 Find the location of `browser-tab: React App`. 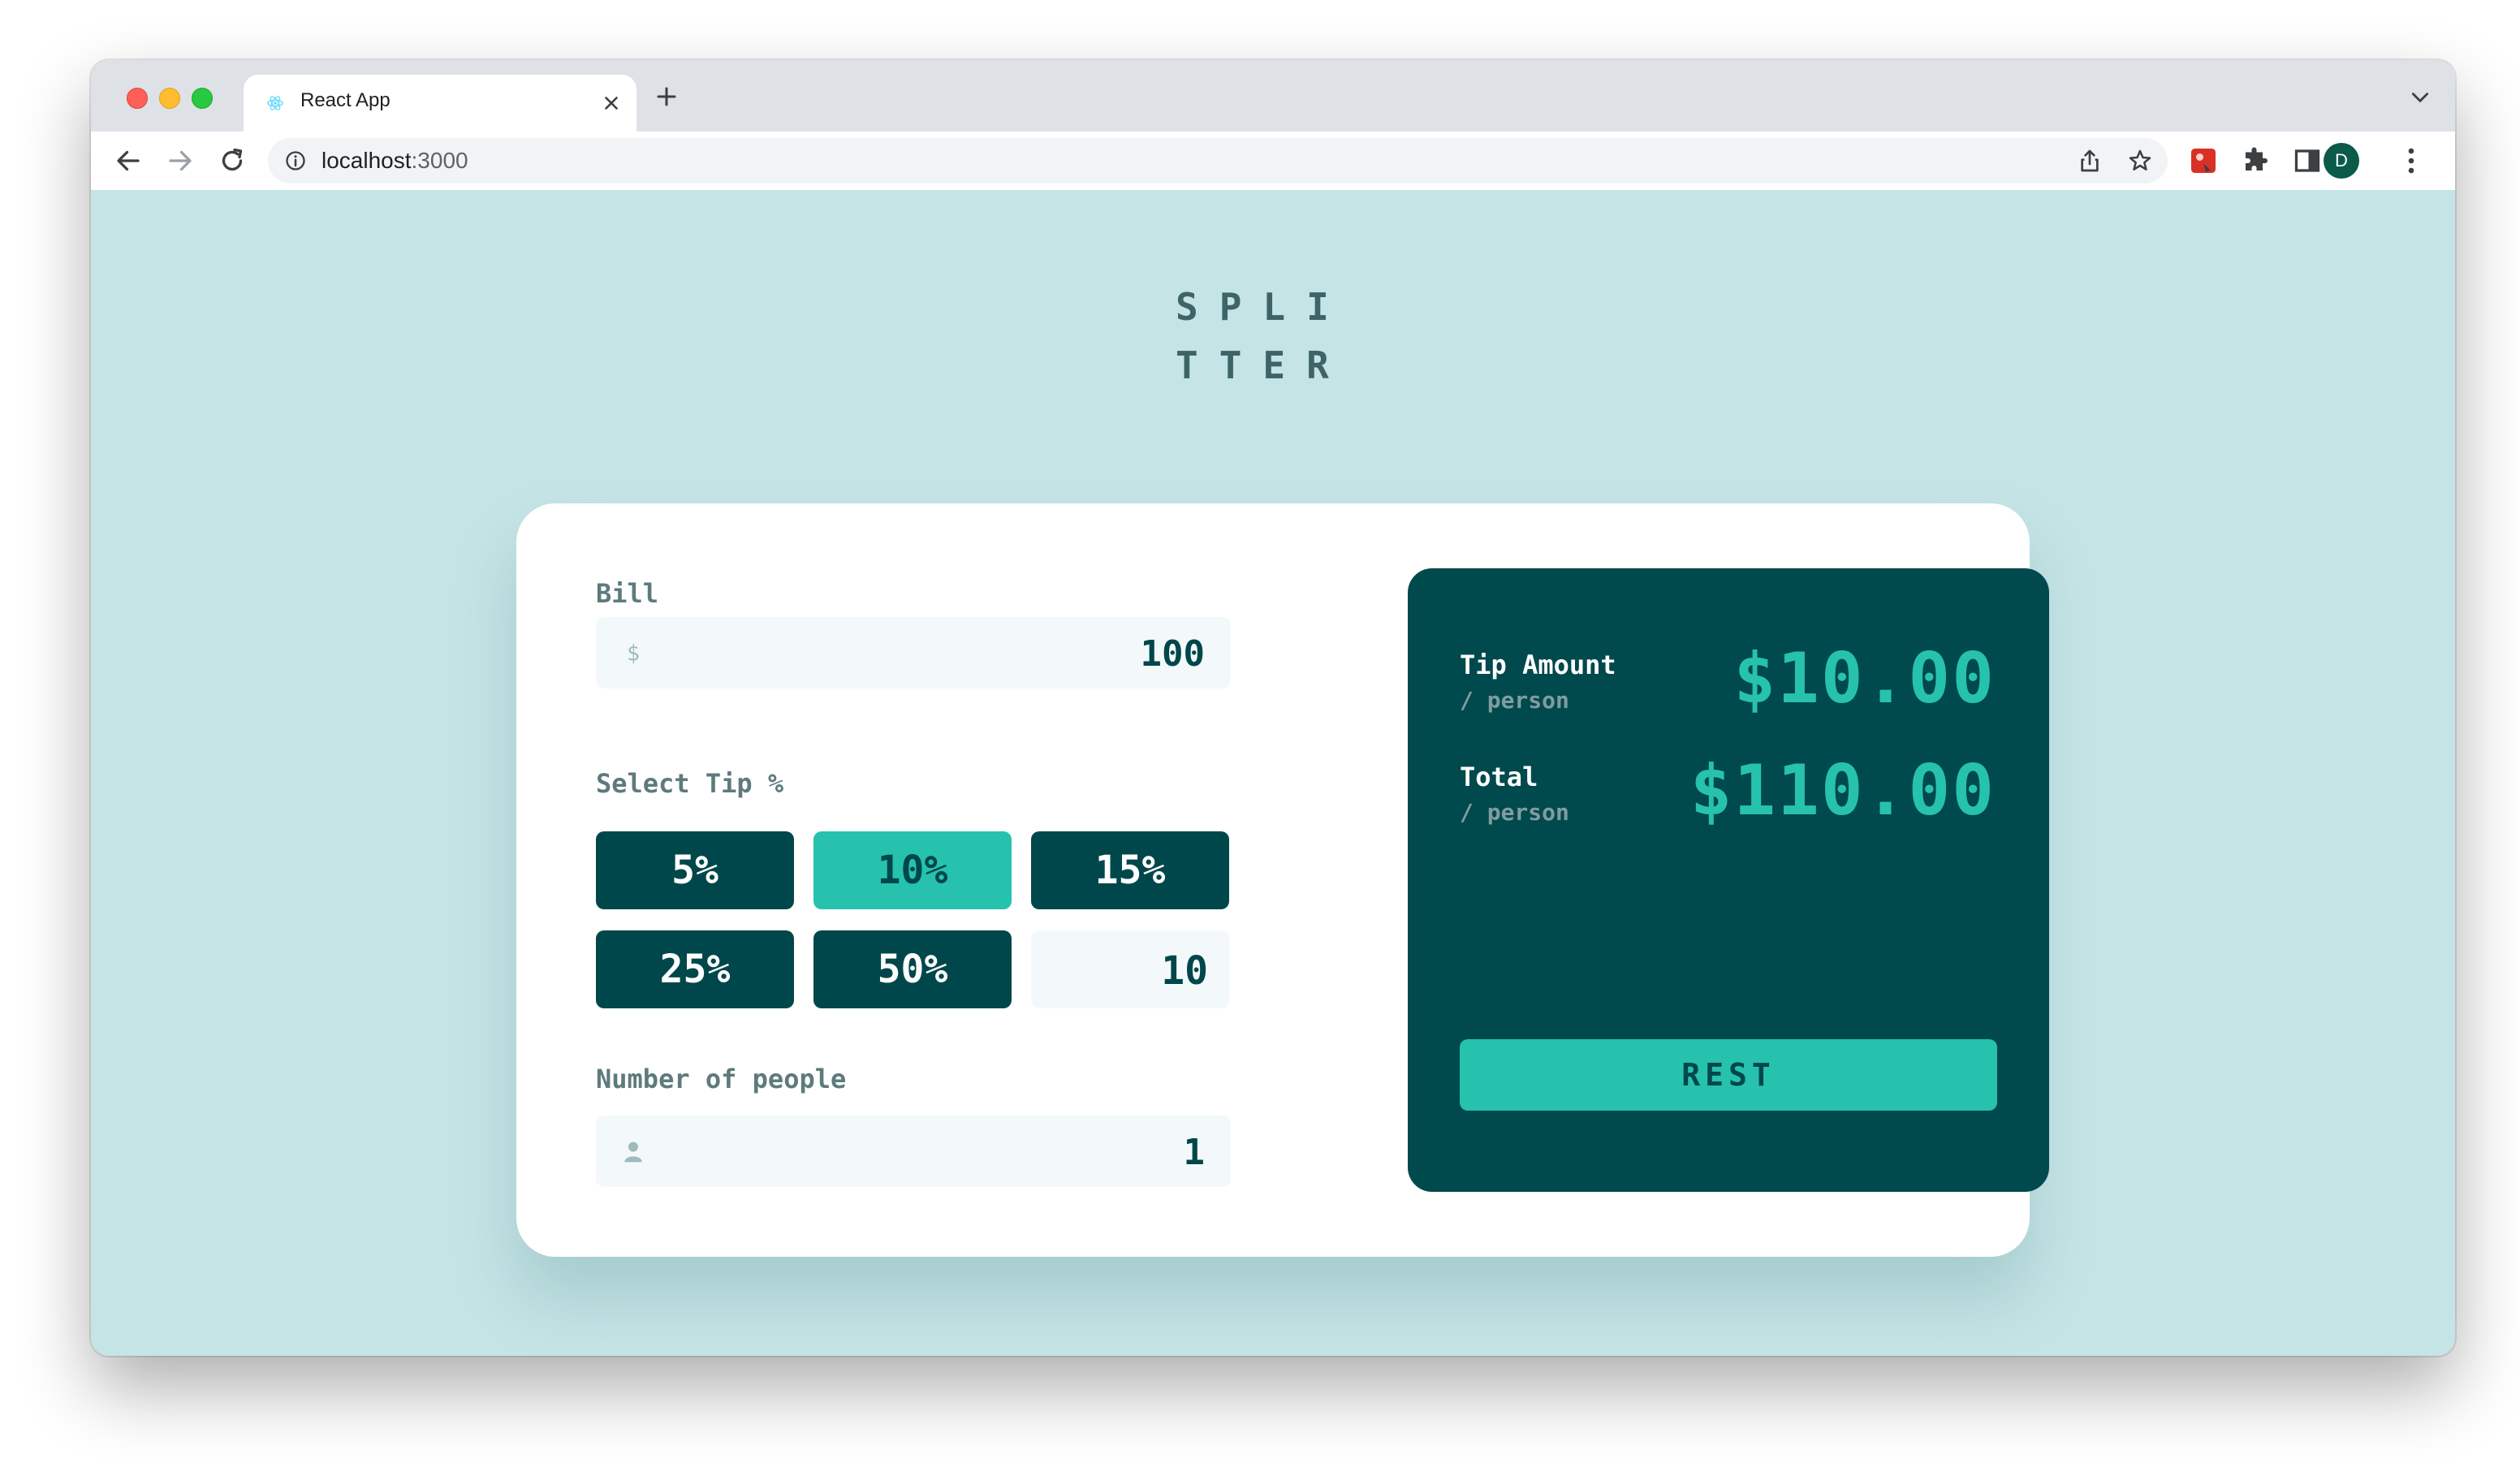

browser-tab: React App is located at coordinates (440, 104).